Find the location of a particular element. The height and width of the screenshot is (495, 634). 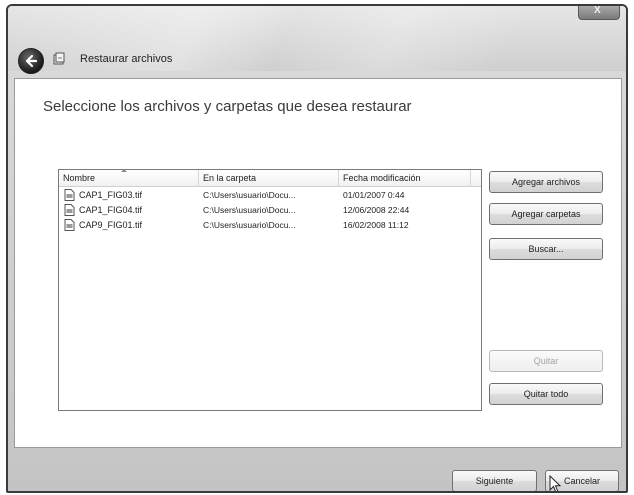

remove-button: Quitar is located at coordinates (546, 361).